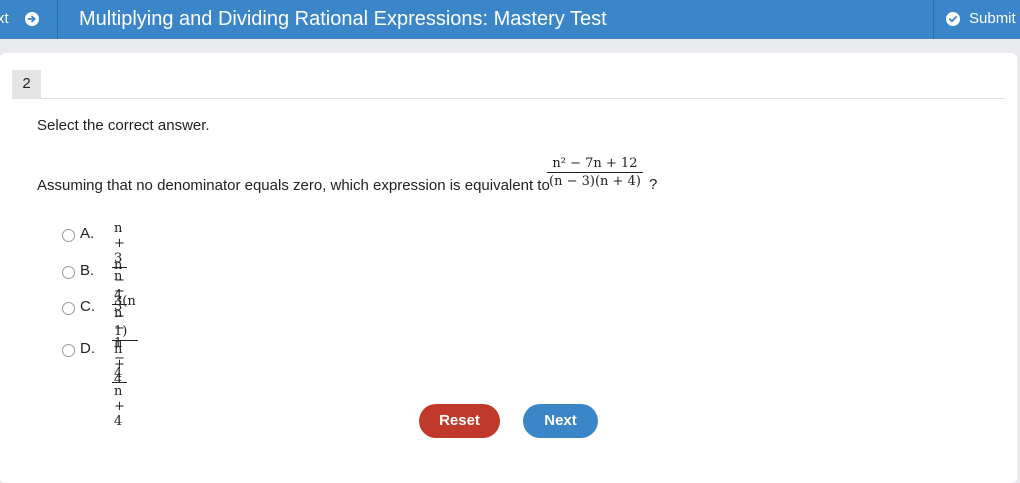 Image resolution: width=1020 pixels, height=483 pixels. Describe the element at coordinates (68, 235) in the screenshot. I see `option-a-radio` at that location.